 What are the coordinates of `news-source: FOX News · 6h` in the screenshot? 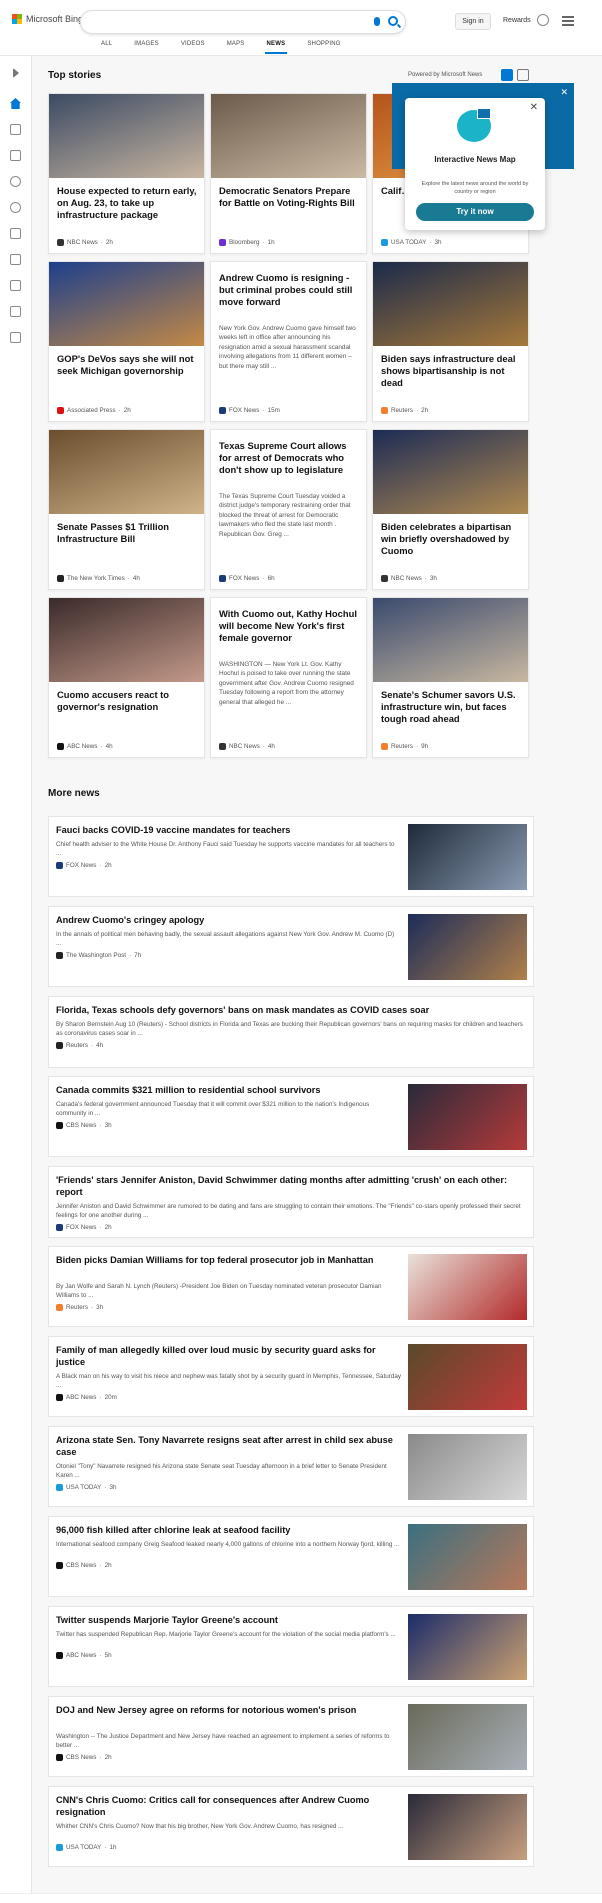 It's located at (247, 578).